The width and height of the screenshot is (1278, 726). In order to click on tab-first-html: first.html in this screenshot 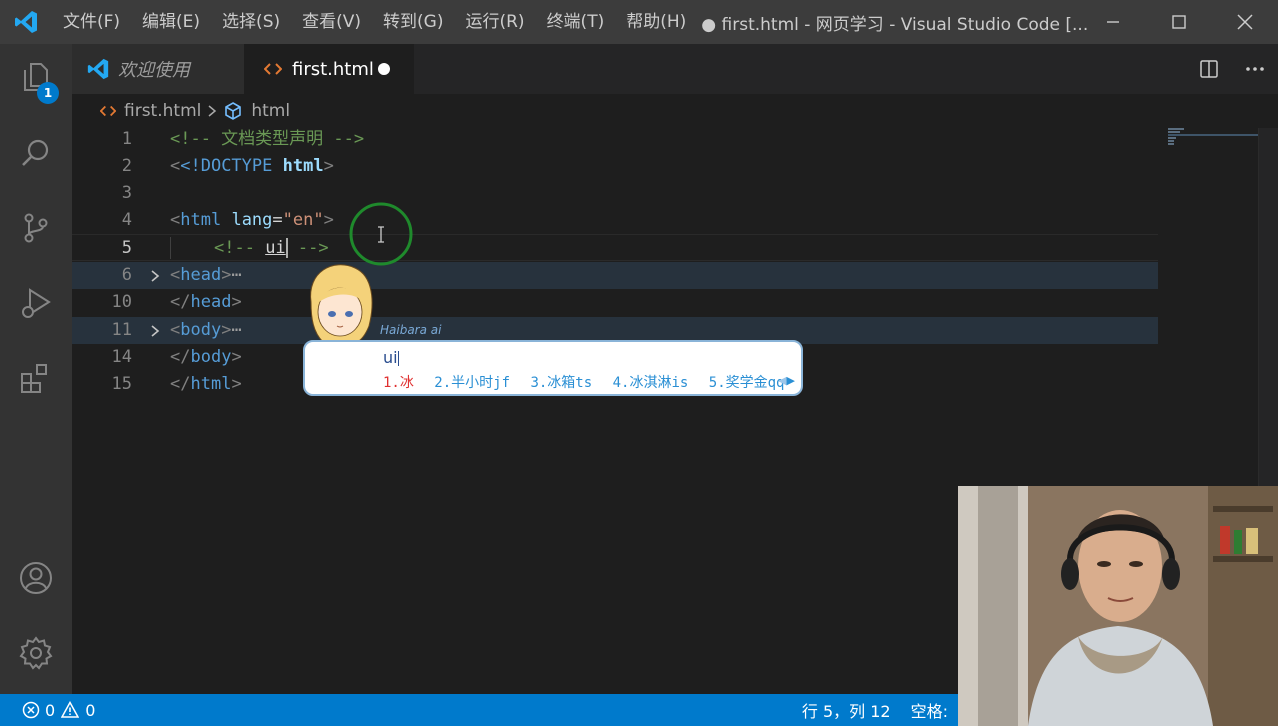, I will do `click(329, 69)`.